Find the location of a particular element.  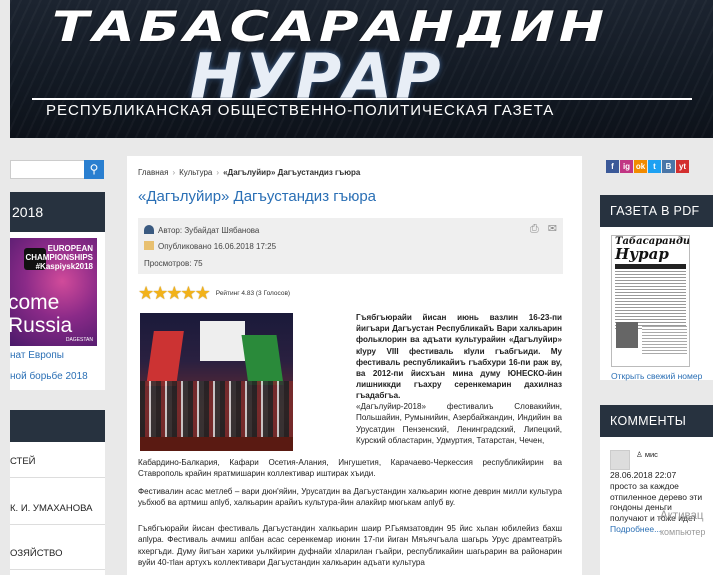

paper-bar is located at coordinates (650, 266).